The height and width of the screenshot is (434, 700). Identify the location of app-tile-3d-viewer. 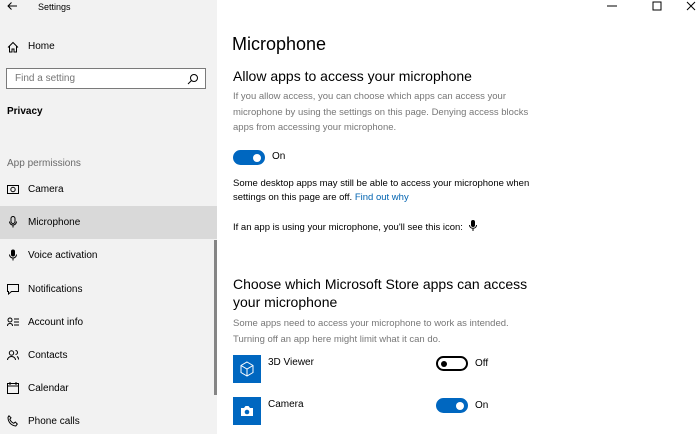
(247, 369).